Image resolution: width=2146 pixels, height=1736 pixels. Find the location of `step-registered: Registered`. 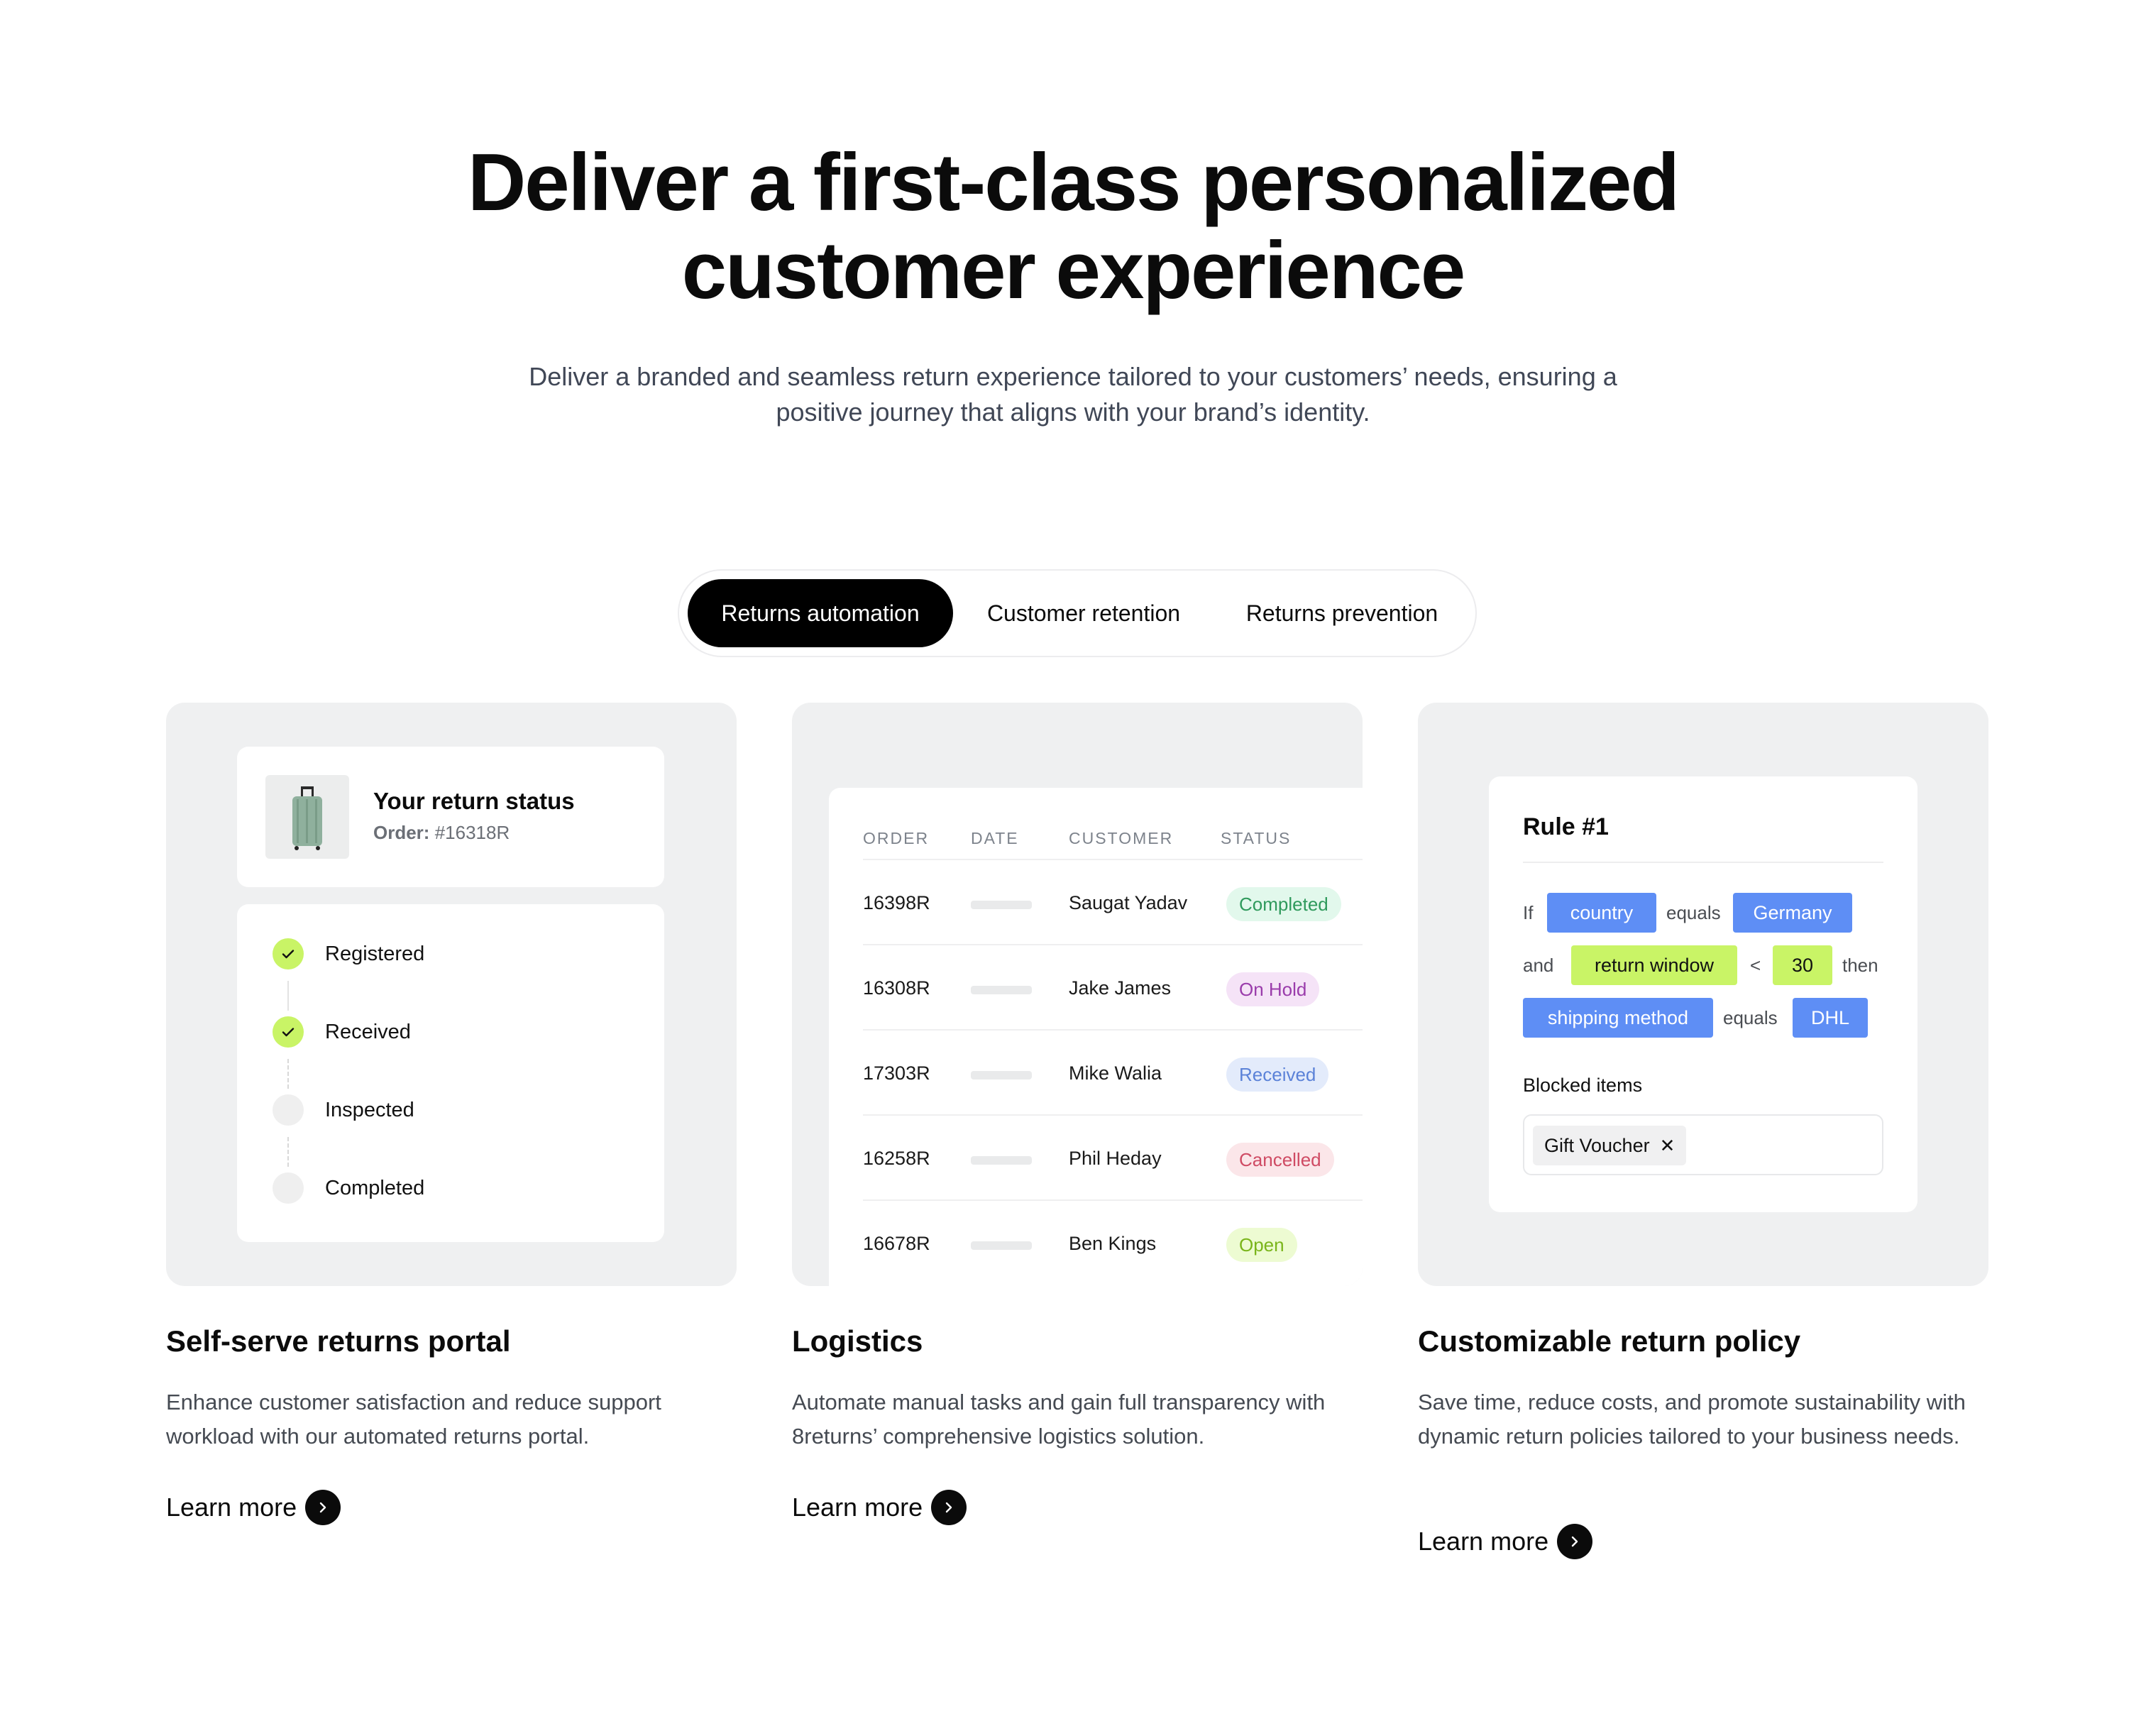

step-registered: Registered is located at coordinates (348, 953).